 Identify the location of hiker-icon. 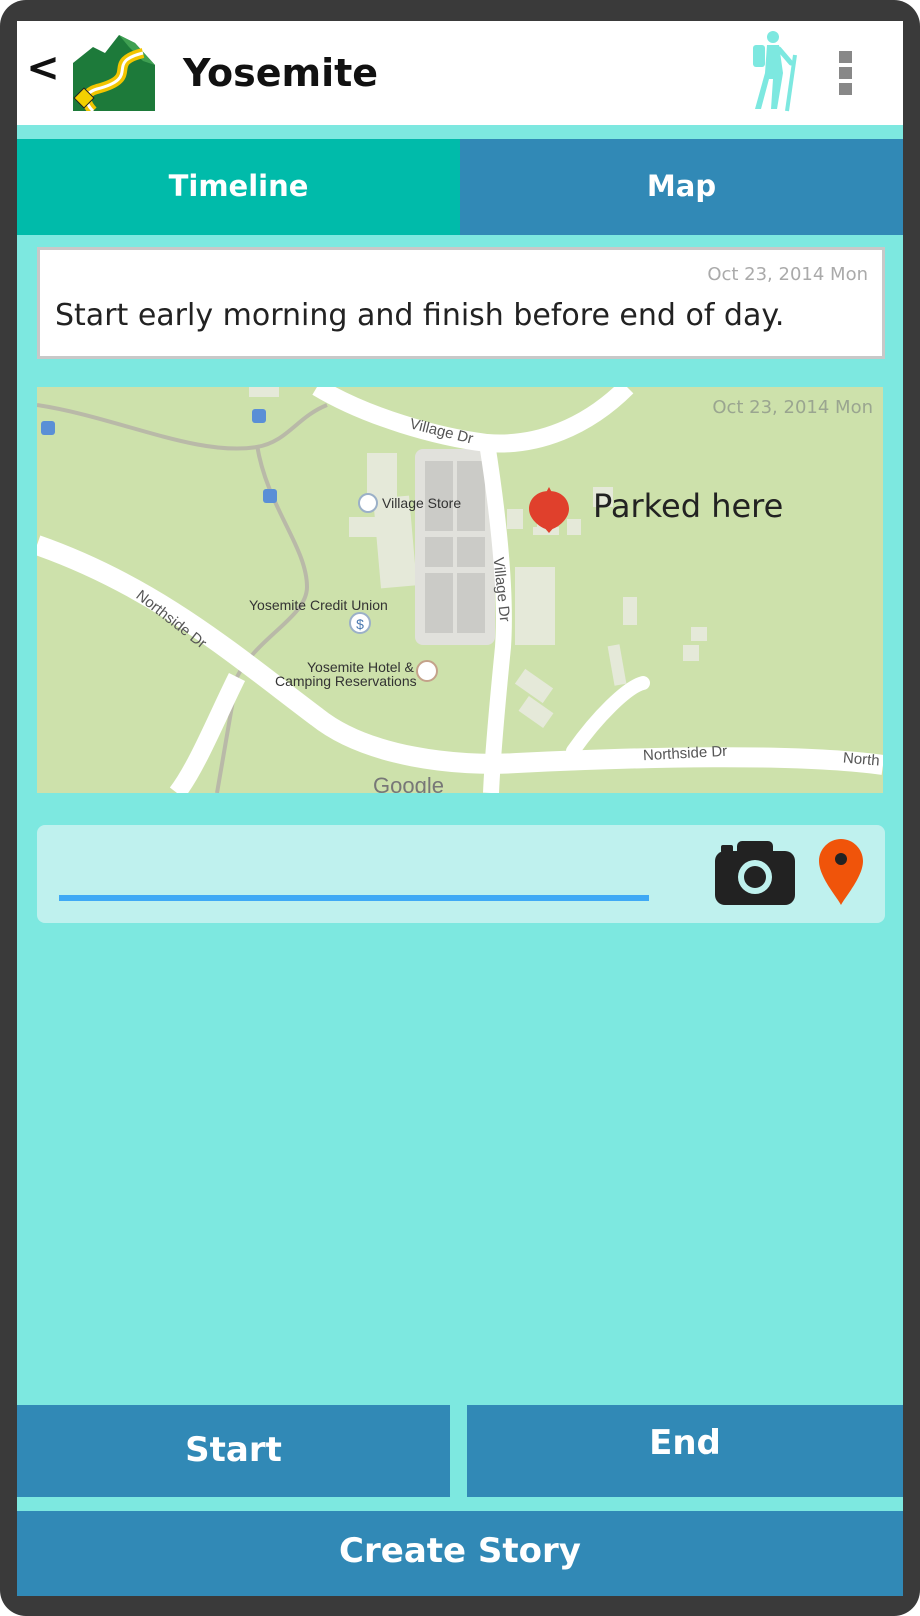
(777, 71).